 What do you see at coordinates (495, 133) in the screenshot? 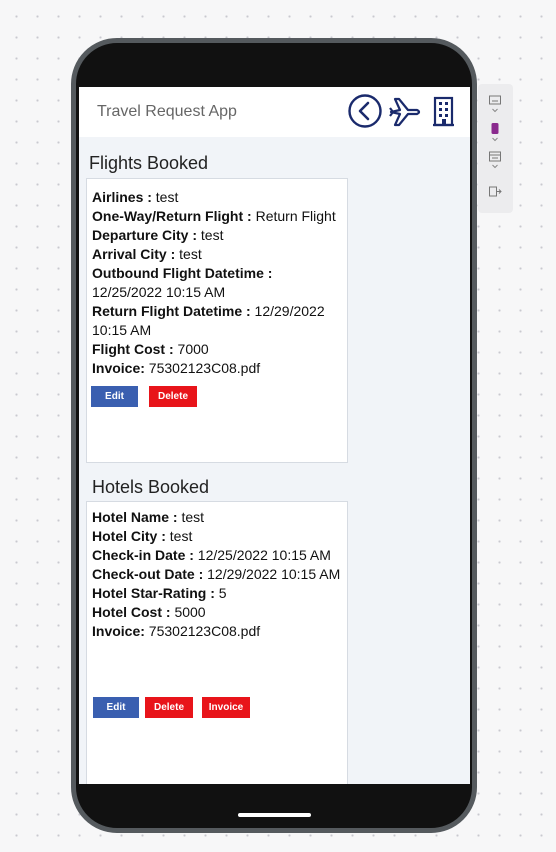
I see `phone-icon` at bounding box center [495, 133].